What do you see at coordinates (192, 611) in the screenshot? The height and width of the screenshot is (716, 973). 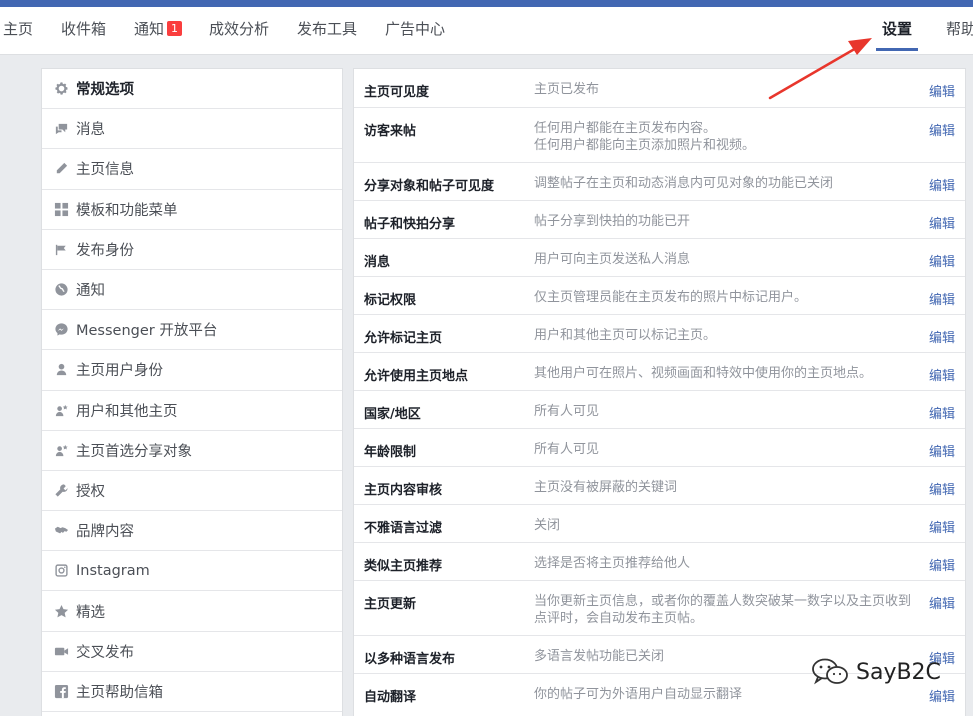 I see `sidebar-item-featured: 精选` at bounding box center [192, 611].